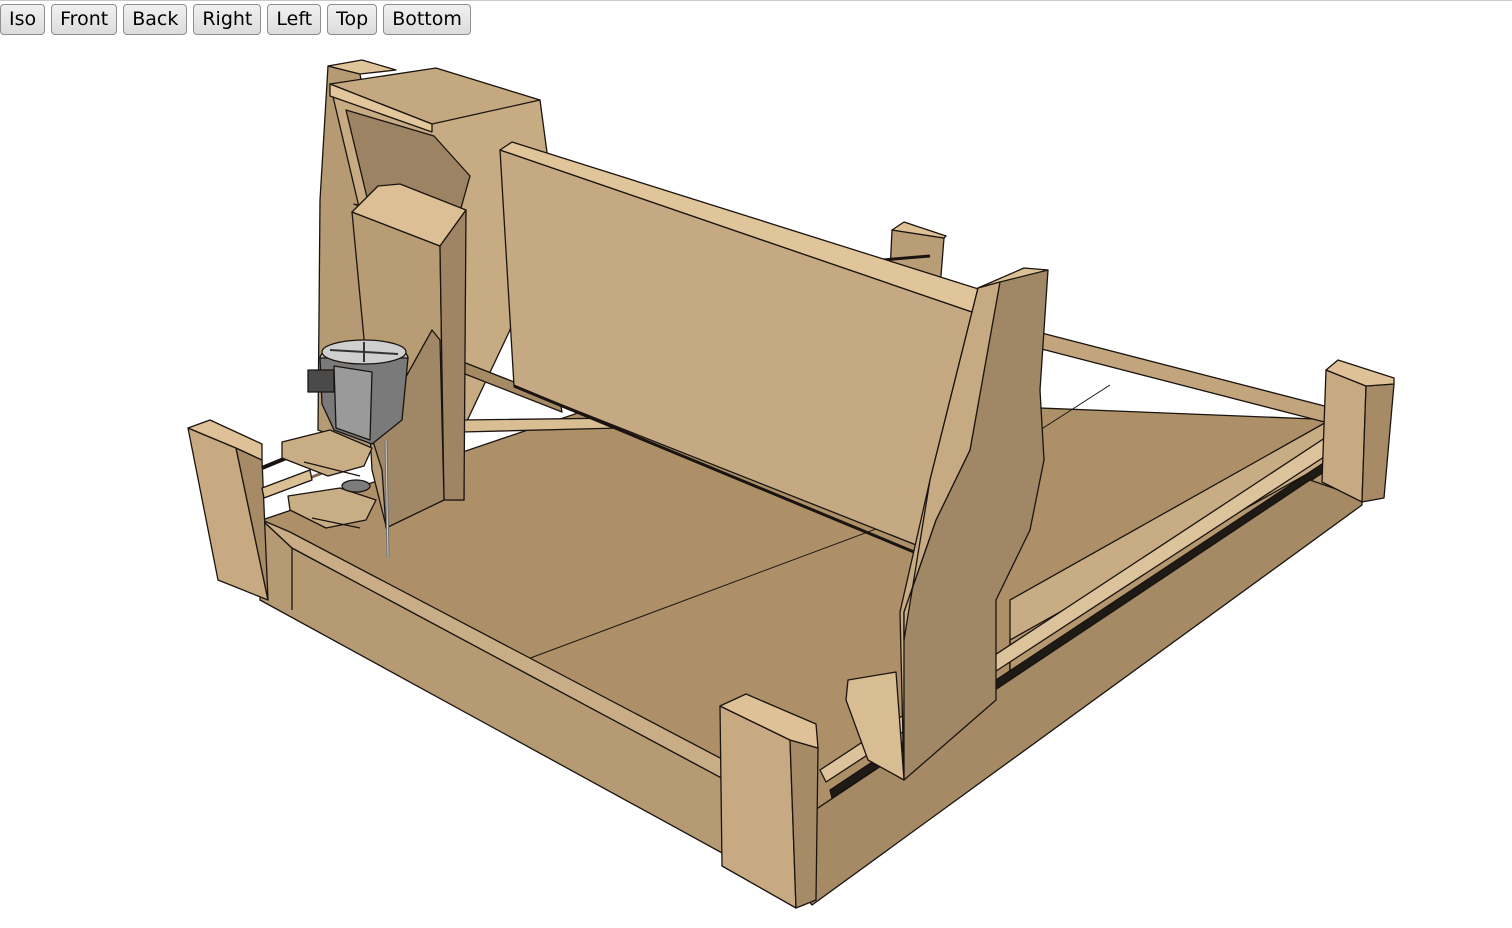 The width and height of the screenshot is (1512, 928). Describe the element at coordinates (1344, 436) in the screenshot. I see `back-right-endcap-front` at that location.